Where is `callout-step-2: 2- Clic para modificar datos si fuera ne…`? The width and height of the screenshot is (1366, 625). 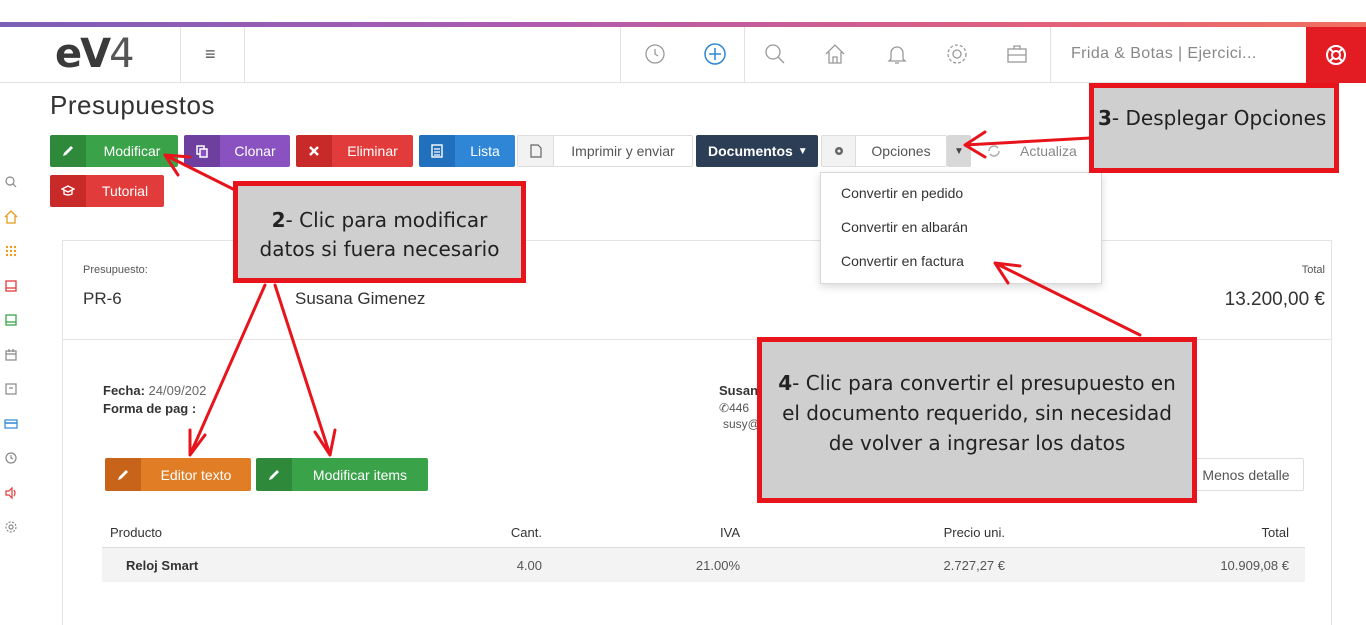 callout-step-2: 2- Clic para modificar datos si fuera ne… is located at coordinates (379, 232).